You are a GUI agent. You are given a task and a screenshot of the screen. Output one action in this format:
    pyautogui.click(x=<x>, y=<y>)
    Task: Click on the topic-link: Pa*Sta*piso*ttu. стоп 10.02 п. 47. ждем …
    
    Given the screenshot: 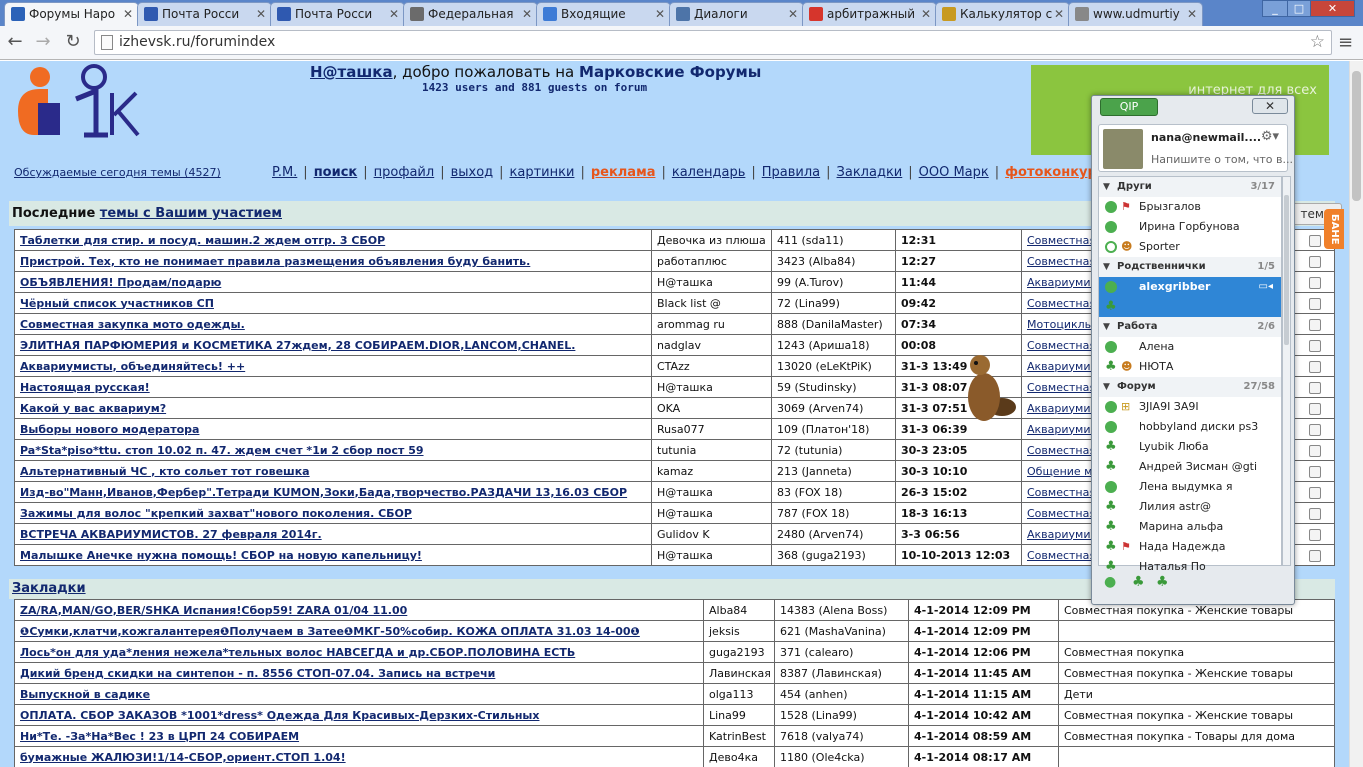 What is the action you would take?
    pyautogui.click(x=333, y=450)
    